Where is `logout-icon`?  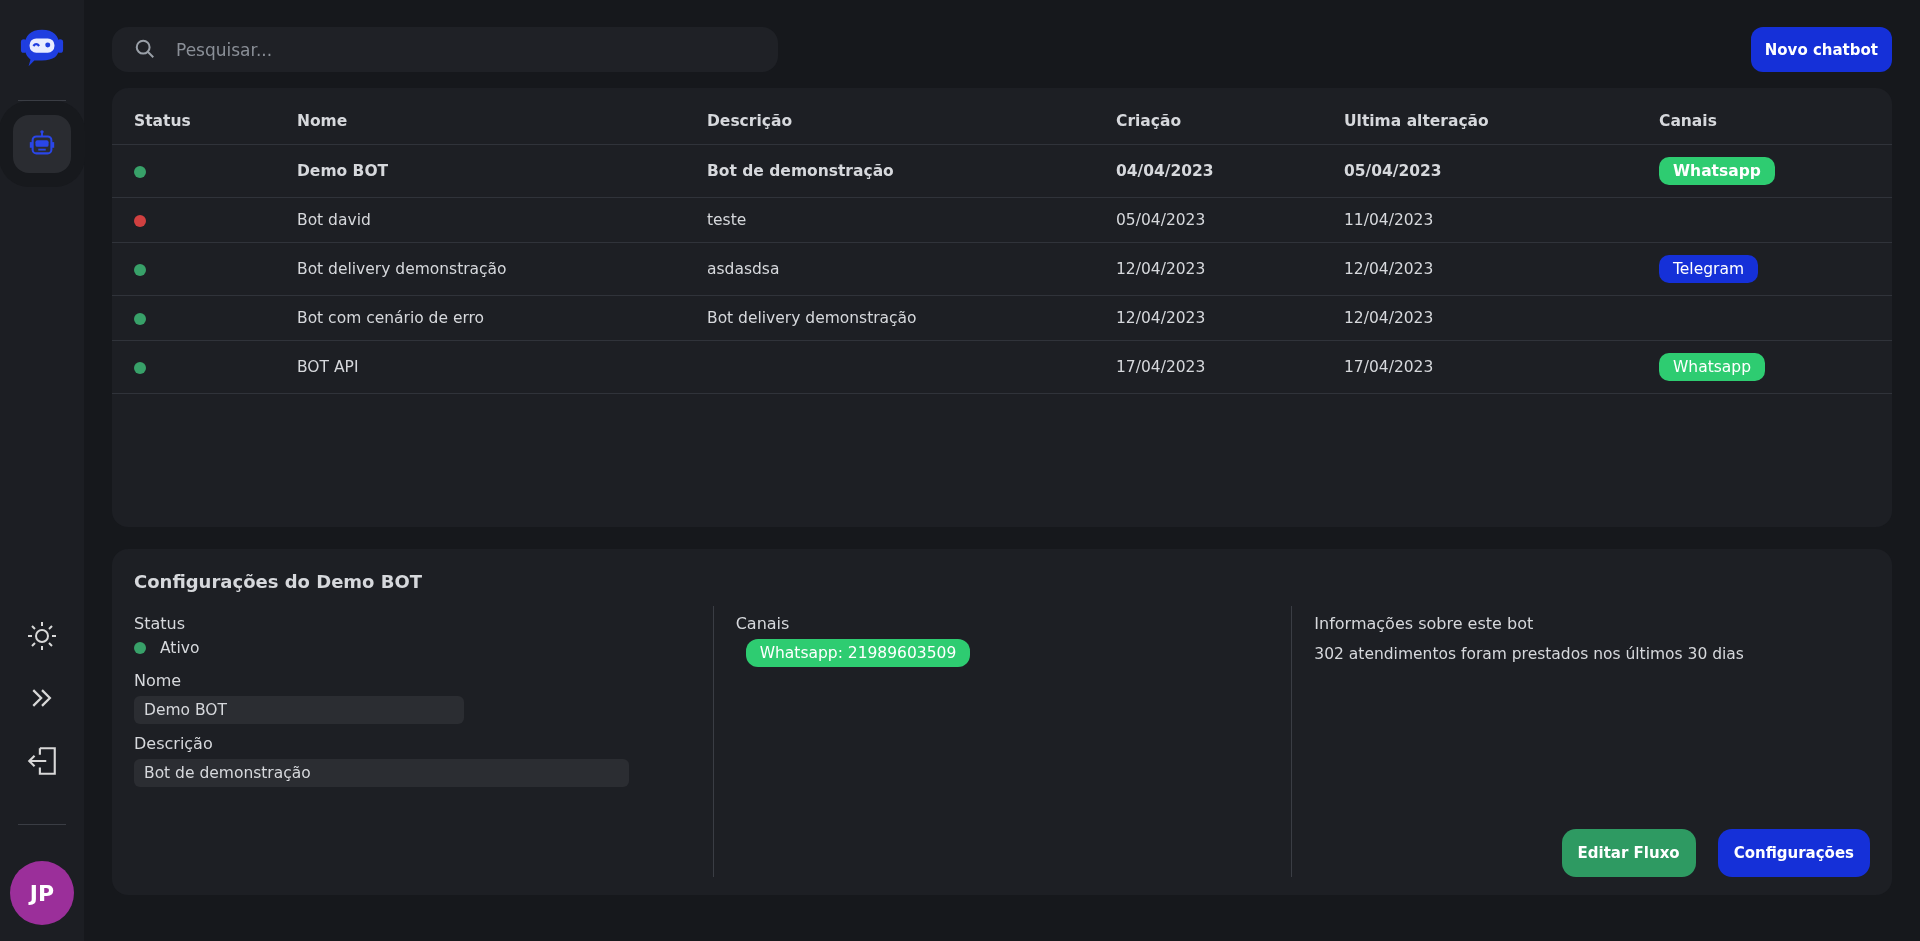
logout-icon is located at coordinates (42, 761).